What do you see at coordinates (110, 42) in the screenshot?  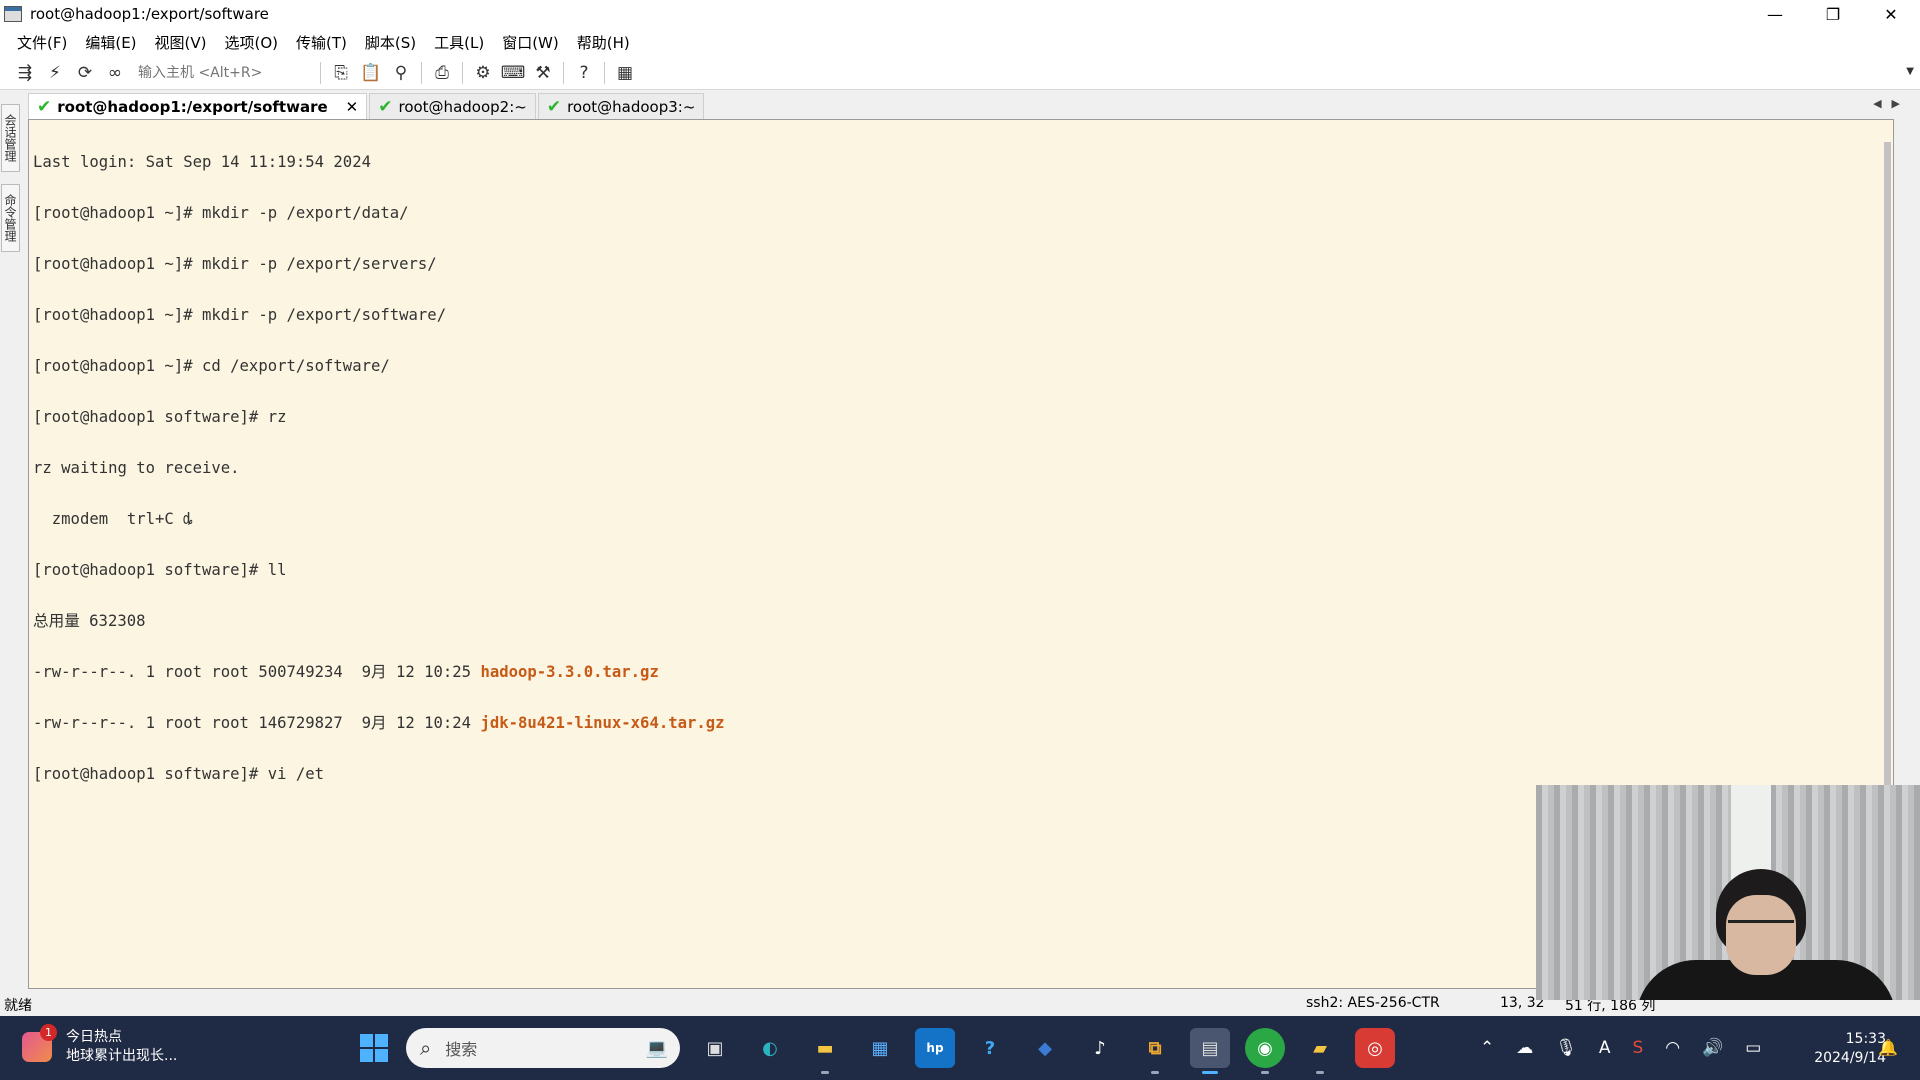 I see `menu-edit: 编辑(E)` at bounding box center [110, 42].